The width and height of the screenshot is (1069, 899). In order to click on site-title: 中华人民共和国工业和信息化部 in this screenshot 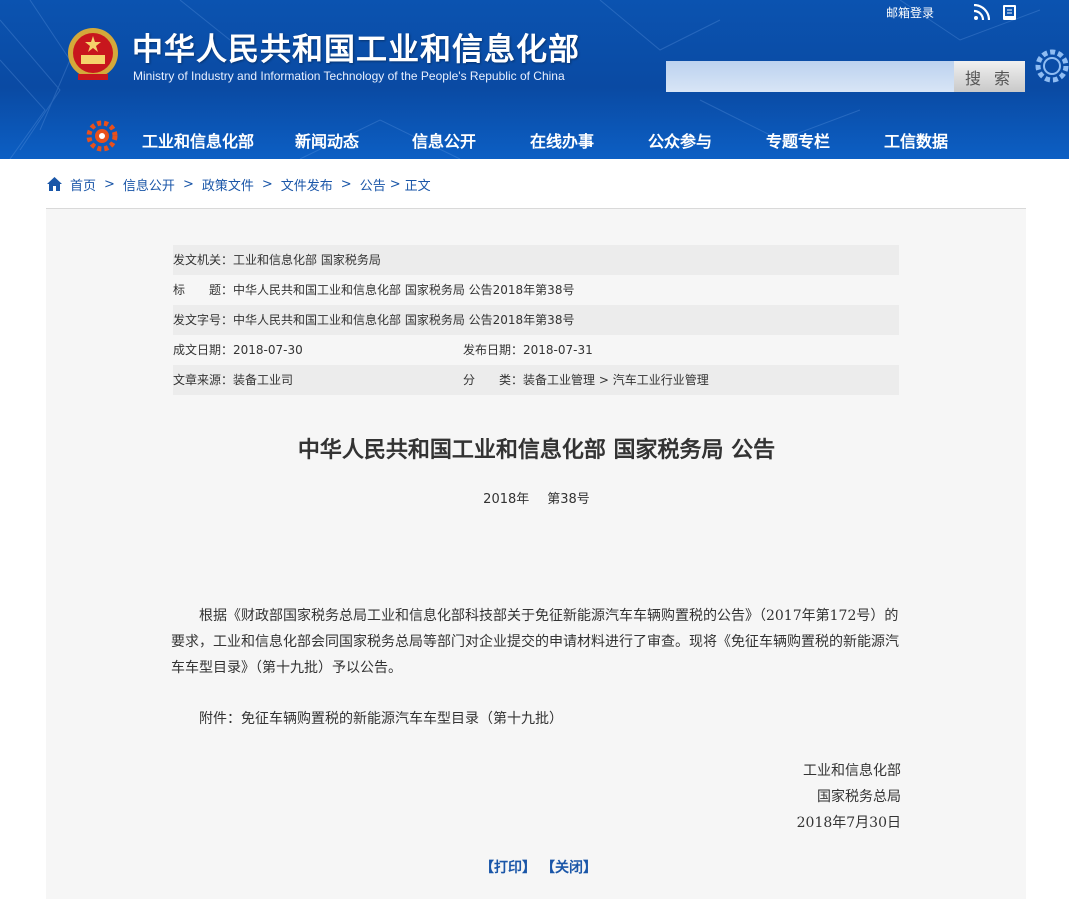, I will do `click(356, 50)`.